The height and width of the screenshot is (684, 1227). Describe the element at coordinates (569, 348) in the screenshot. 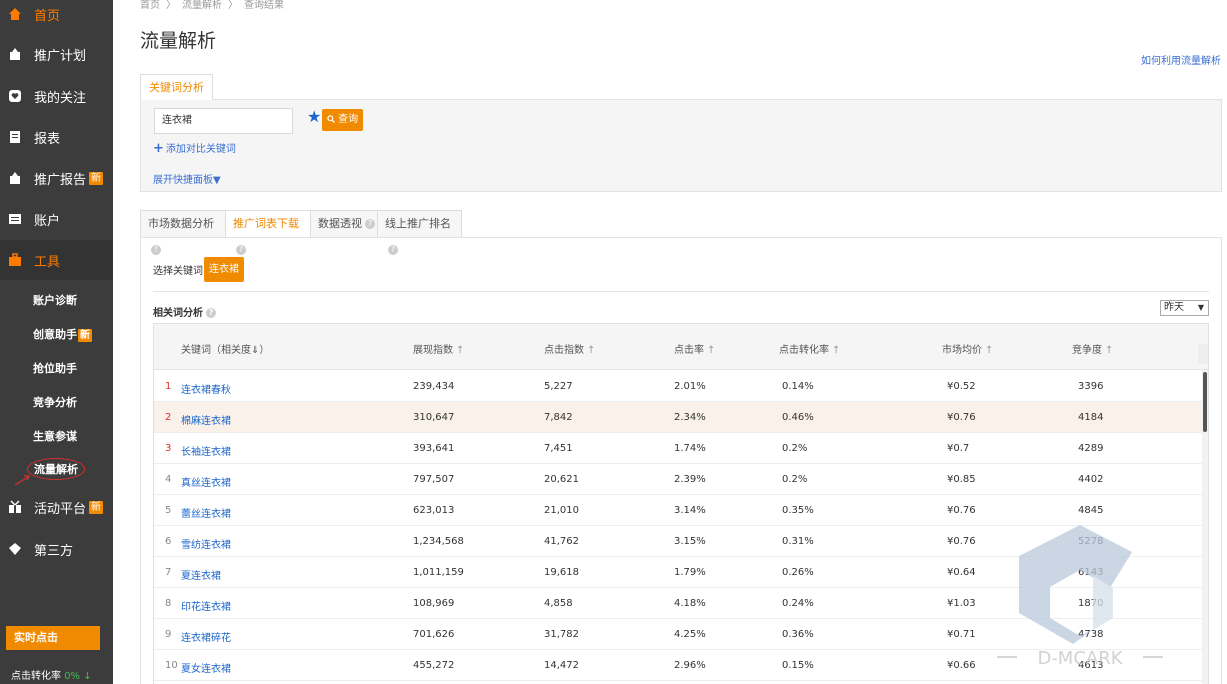

I see `col-click-index: 点击指数 ↑` at that location.